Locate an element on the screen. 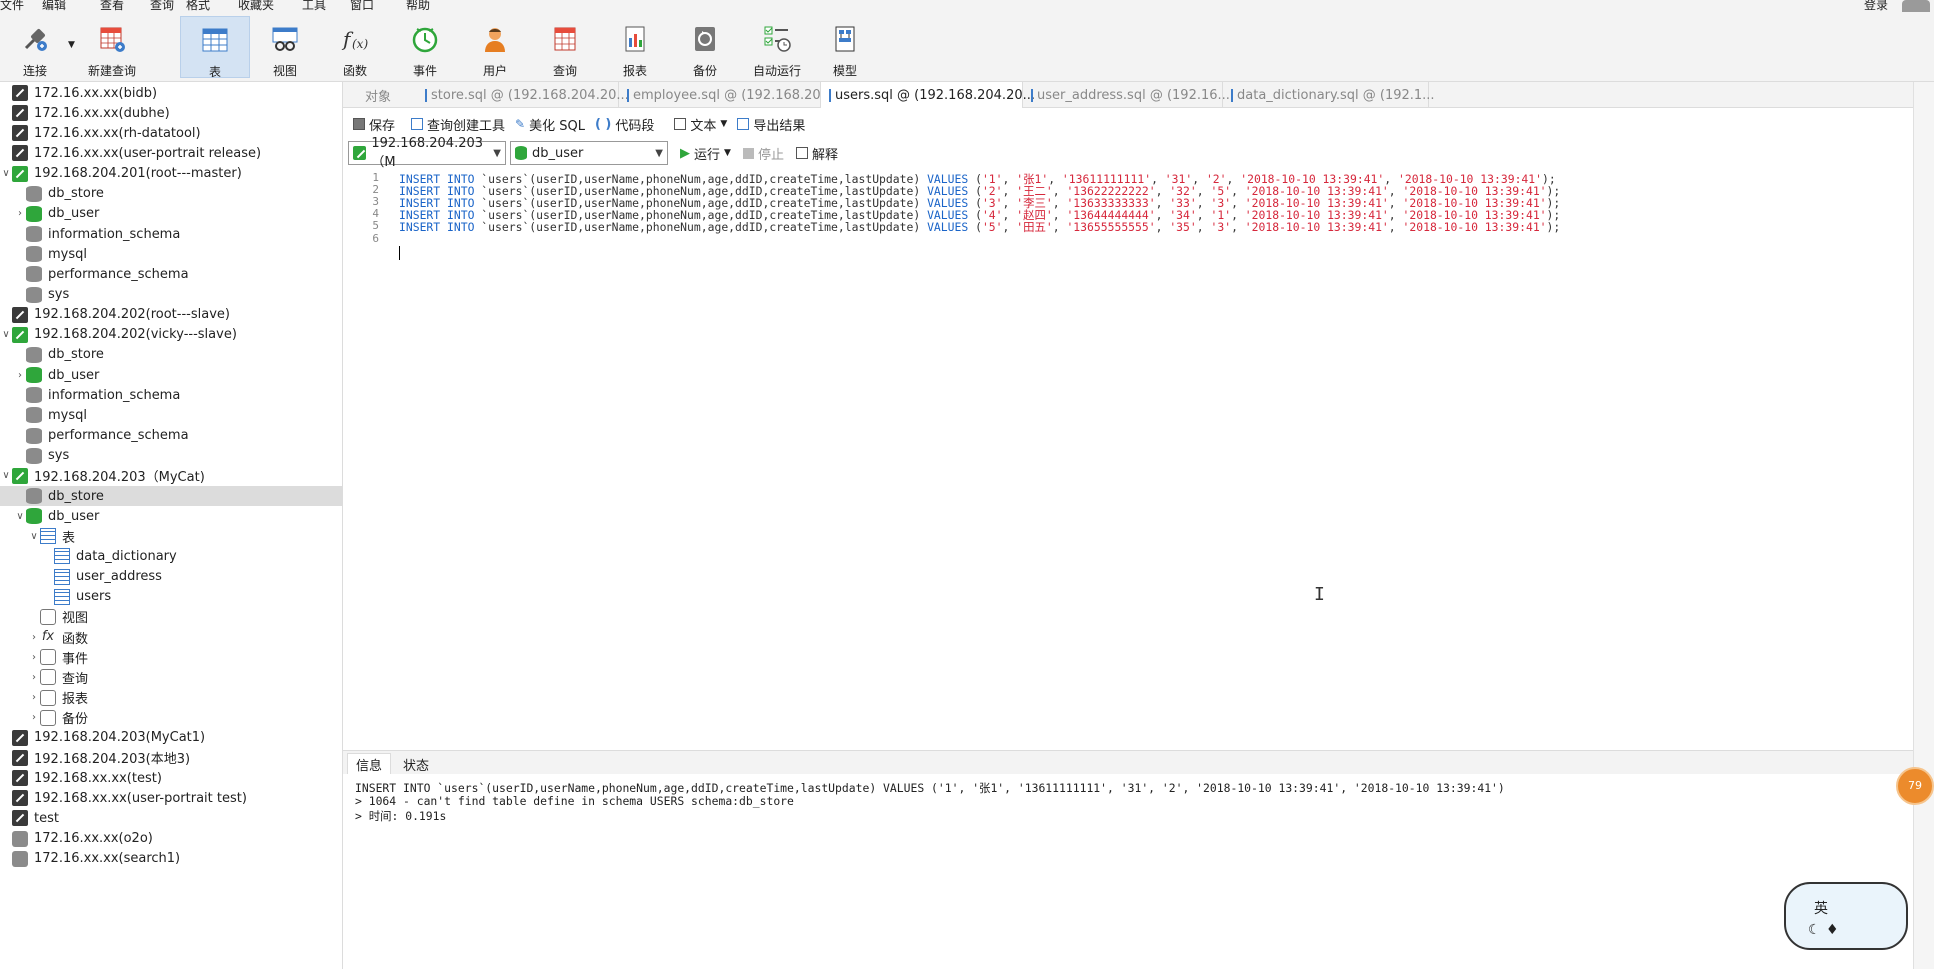 The width and height of the screenshot is (1934, 969). beautify-sql-button: ✎ 美化 SQL is located at coordinates (550, 124).